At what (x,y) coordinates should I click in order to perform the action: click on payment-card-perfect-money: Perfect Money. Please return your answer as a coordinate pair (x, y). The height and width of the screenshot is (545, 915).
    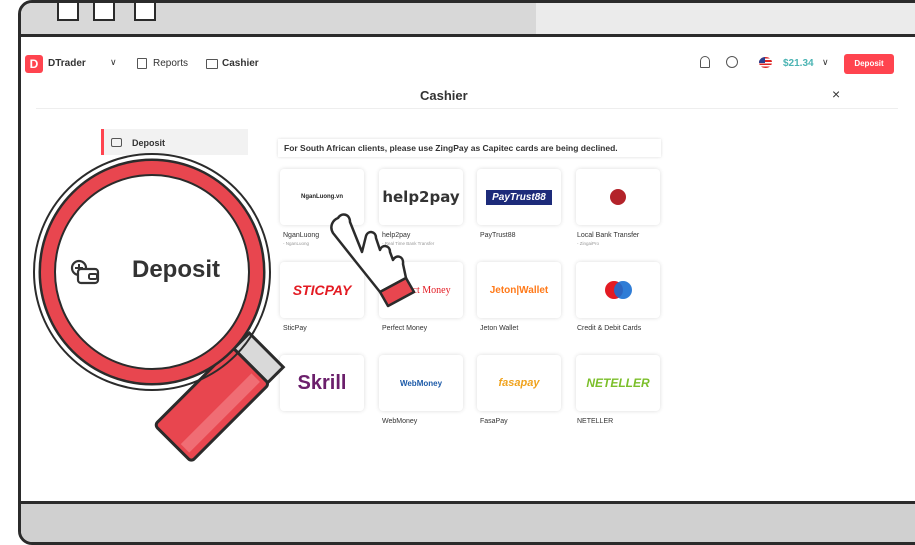
    Looking at the image, I should click on (421, 290).